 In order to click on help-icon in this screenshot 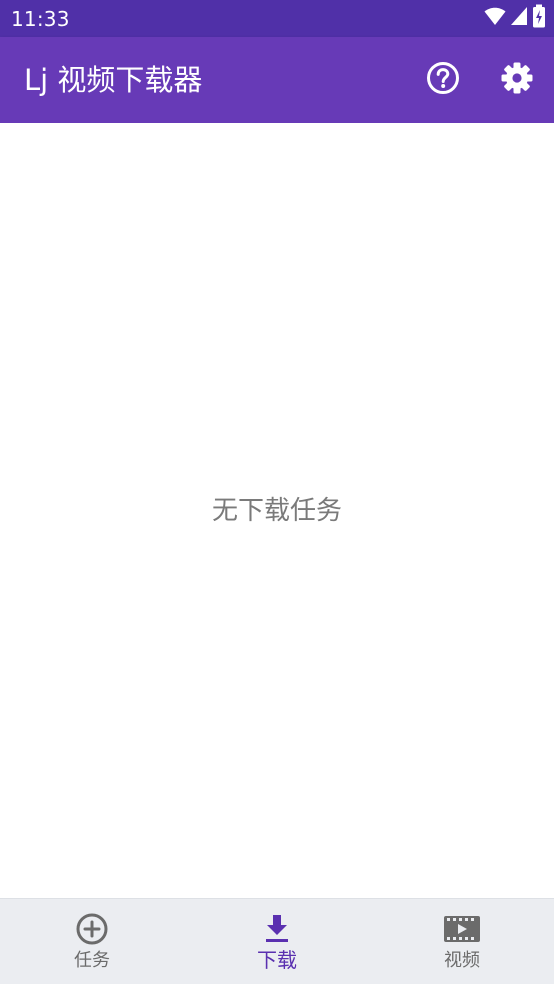, I will do `click(443, 80)`.